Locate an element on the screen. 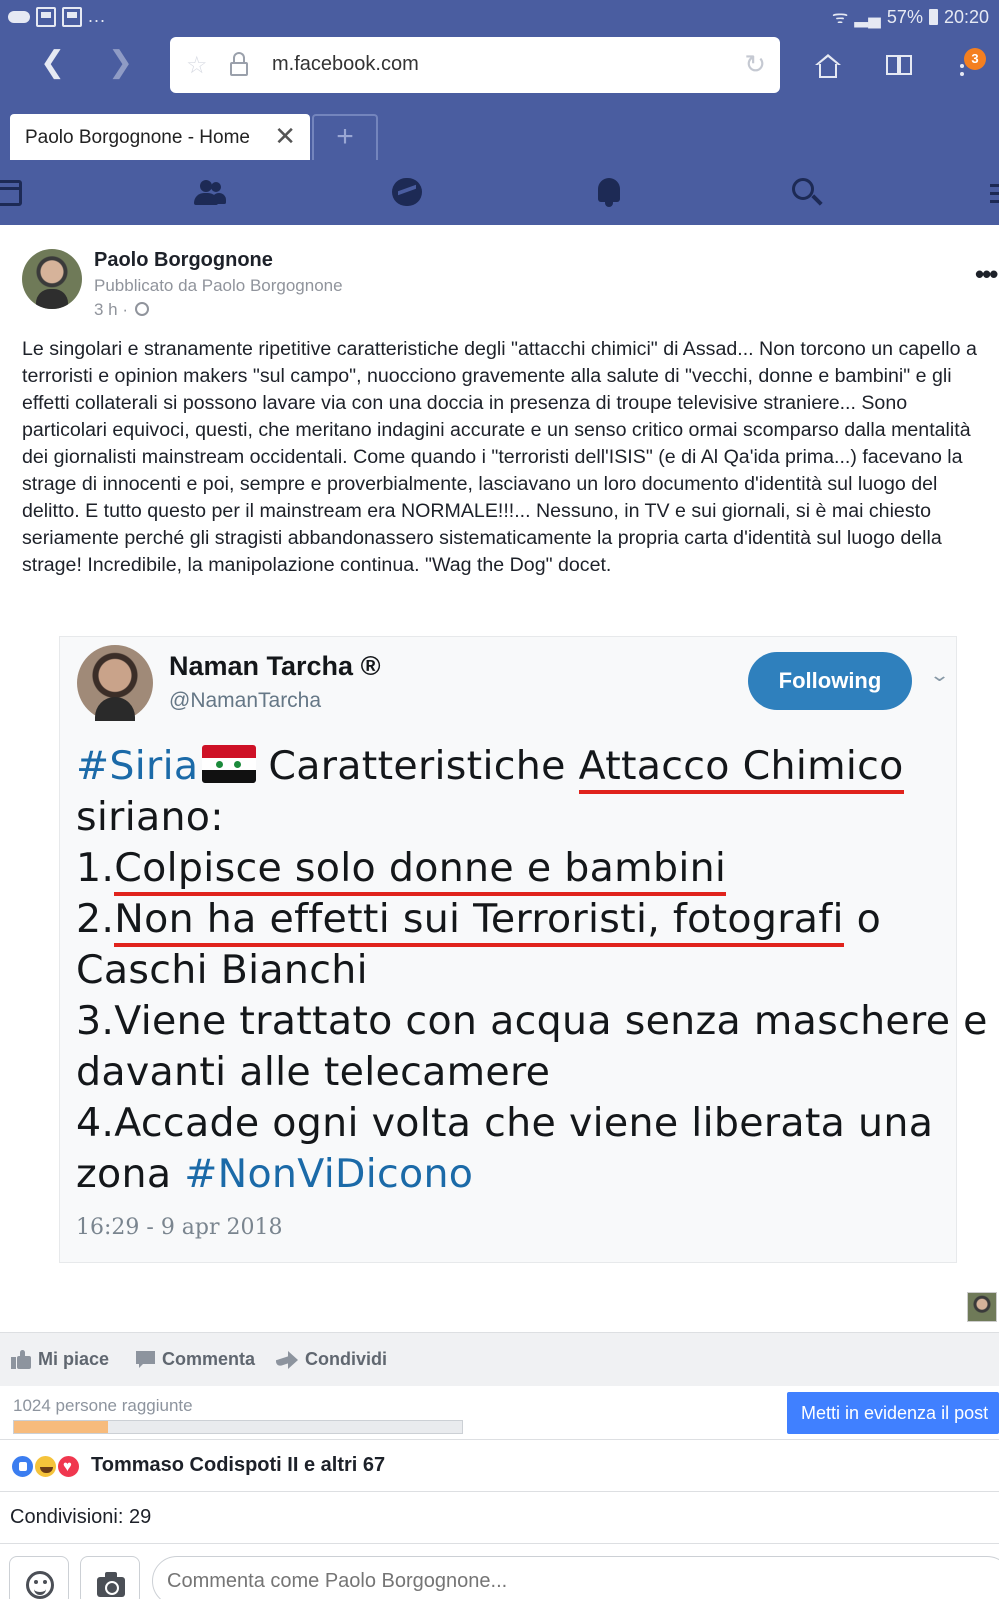 The image size is (999, 1599). tab-title: Paolo Borgognone - Home is located at coordinates (137, 137).